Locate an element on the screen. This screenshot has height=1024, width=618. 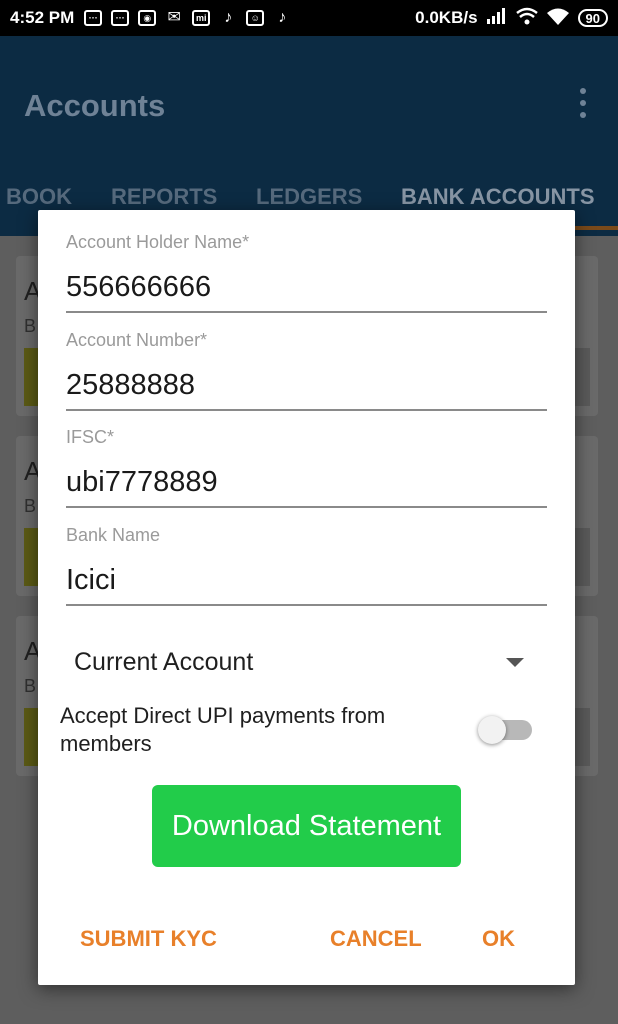
account-holder-name-field: Account Holder Name* 556666666 is located at coordinates (306, 272).